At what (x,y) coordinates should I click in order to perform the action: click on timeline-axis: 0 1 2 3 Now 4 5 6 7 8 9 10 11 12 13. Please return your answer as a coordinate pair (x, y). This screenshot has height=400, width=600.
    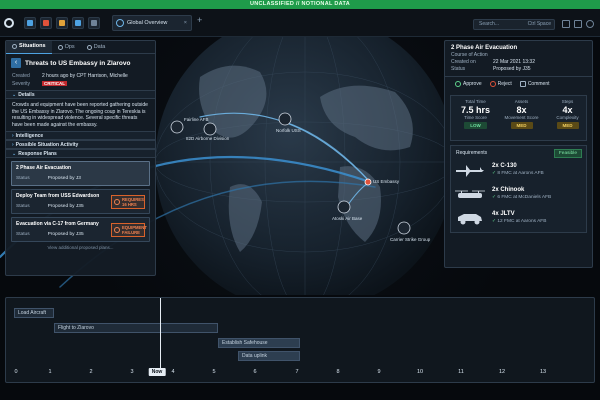
    Looking at the image, I should click on (300, 373).